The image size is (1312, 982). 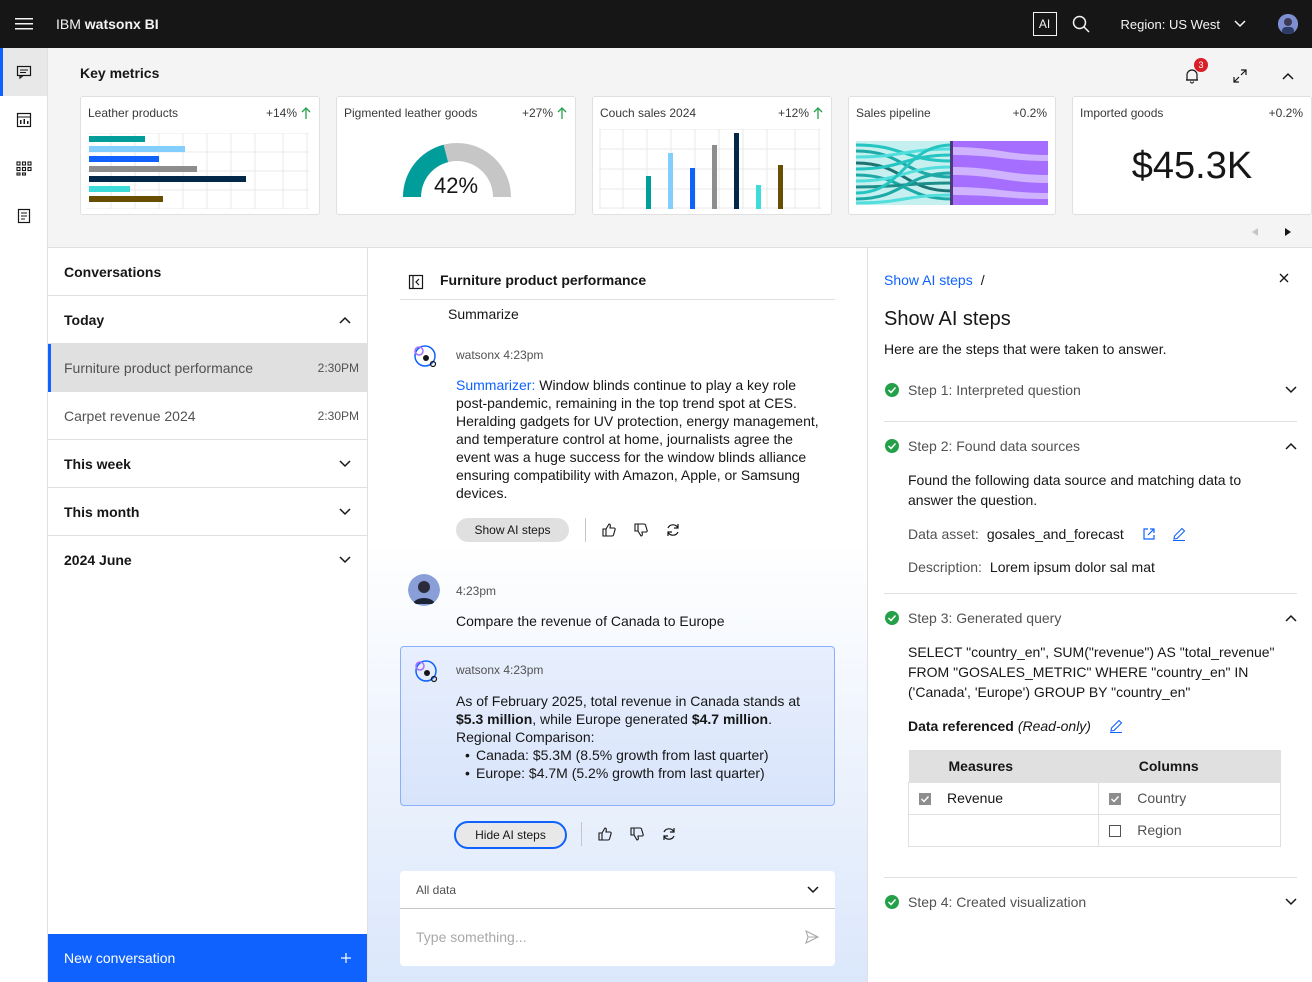 I want to click on expand-button, so click(x=1240, y=76).